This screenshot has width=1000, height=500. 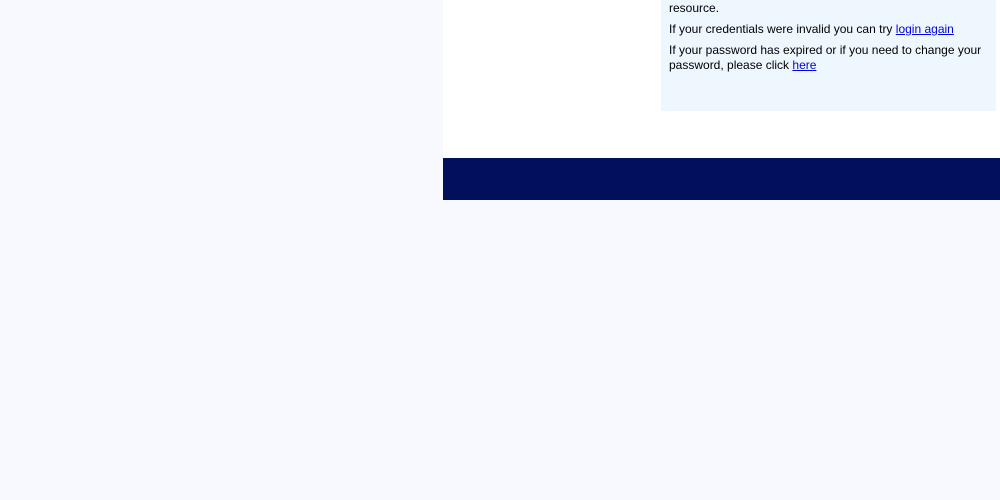 What do you see at coordinates (804, 65) in the screenshot?
I see `change-password-link: here` at bounding box center [804, 65].